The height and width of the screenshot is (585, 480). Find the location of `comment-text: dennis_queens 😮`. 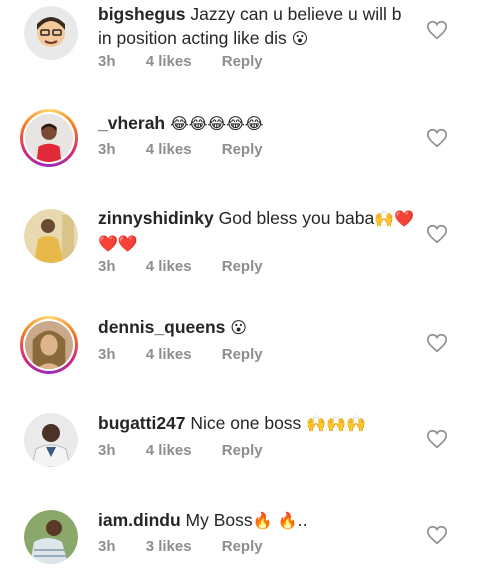

comment-text: dennis_queens 😮 is located at coordinates (258, 327).